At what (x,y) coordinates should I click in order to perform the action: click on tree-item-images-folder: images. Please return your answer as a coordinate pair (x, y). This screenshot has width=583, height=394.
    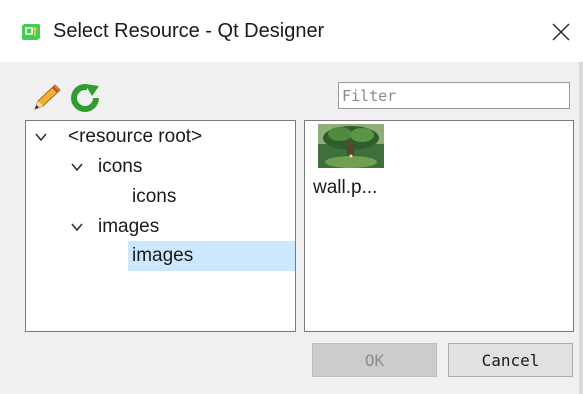
    Looking at the image, I should click on (160, 227).